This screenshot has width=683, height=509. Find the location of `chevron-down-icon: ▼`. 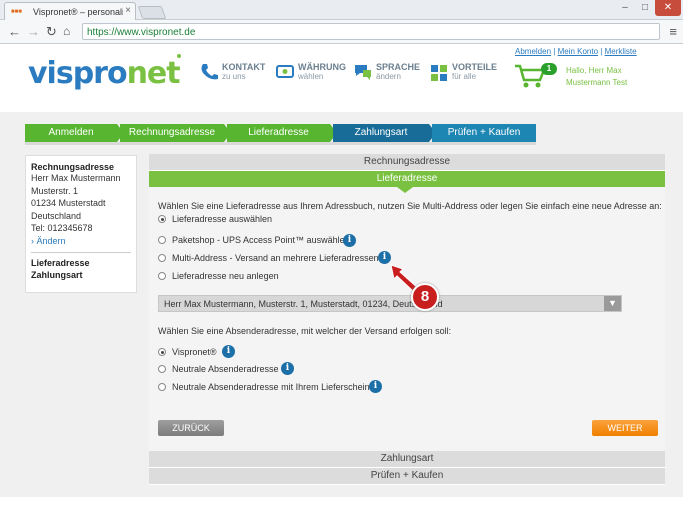

chevron-down-icon: ▼ is located at coordinates (612, 303).